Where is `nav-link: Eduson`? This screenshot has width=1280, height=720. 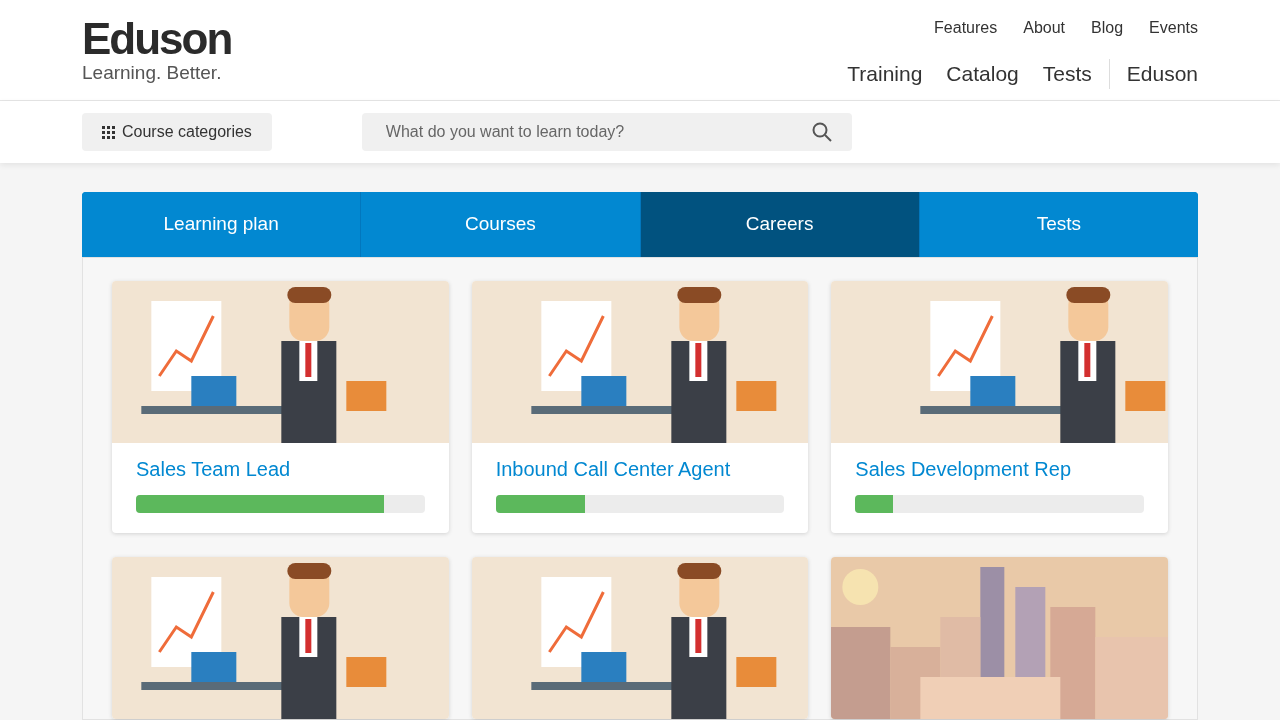
nav-link: Eduson is located at coordinates (1162, 74).